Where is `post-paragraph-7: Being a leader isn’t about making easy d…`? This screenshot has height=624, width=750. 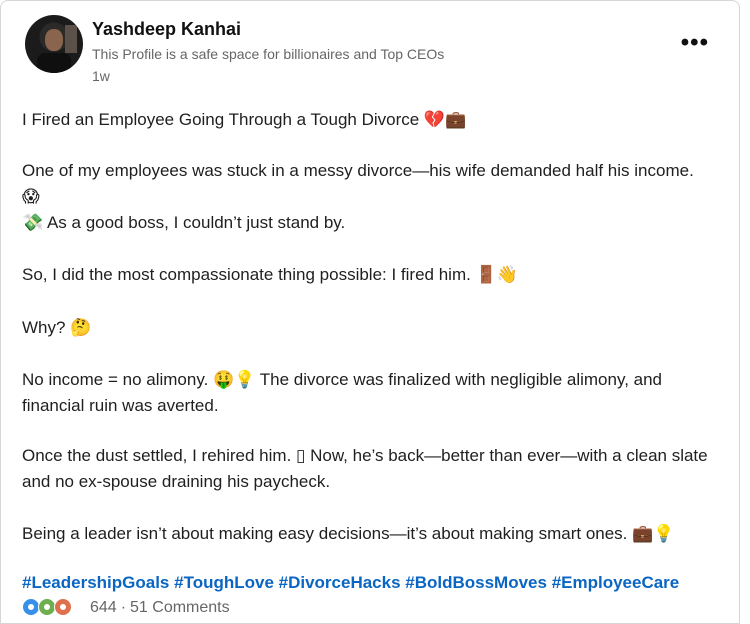
post-paragraph-7: Being a leader isn’t about making easy d… is located at coordinates (348, 533).